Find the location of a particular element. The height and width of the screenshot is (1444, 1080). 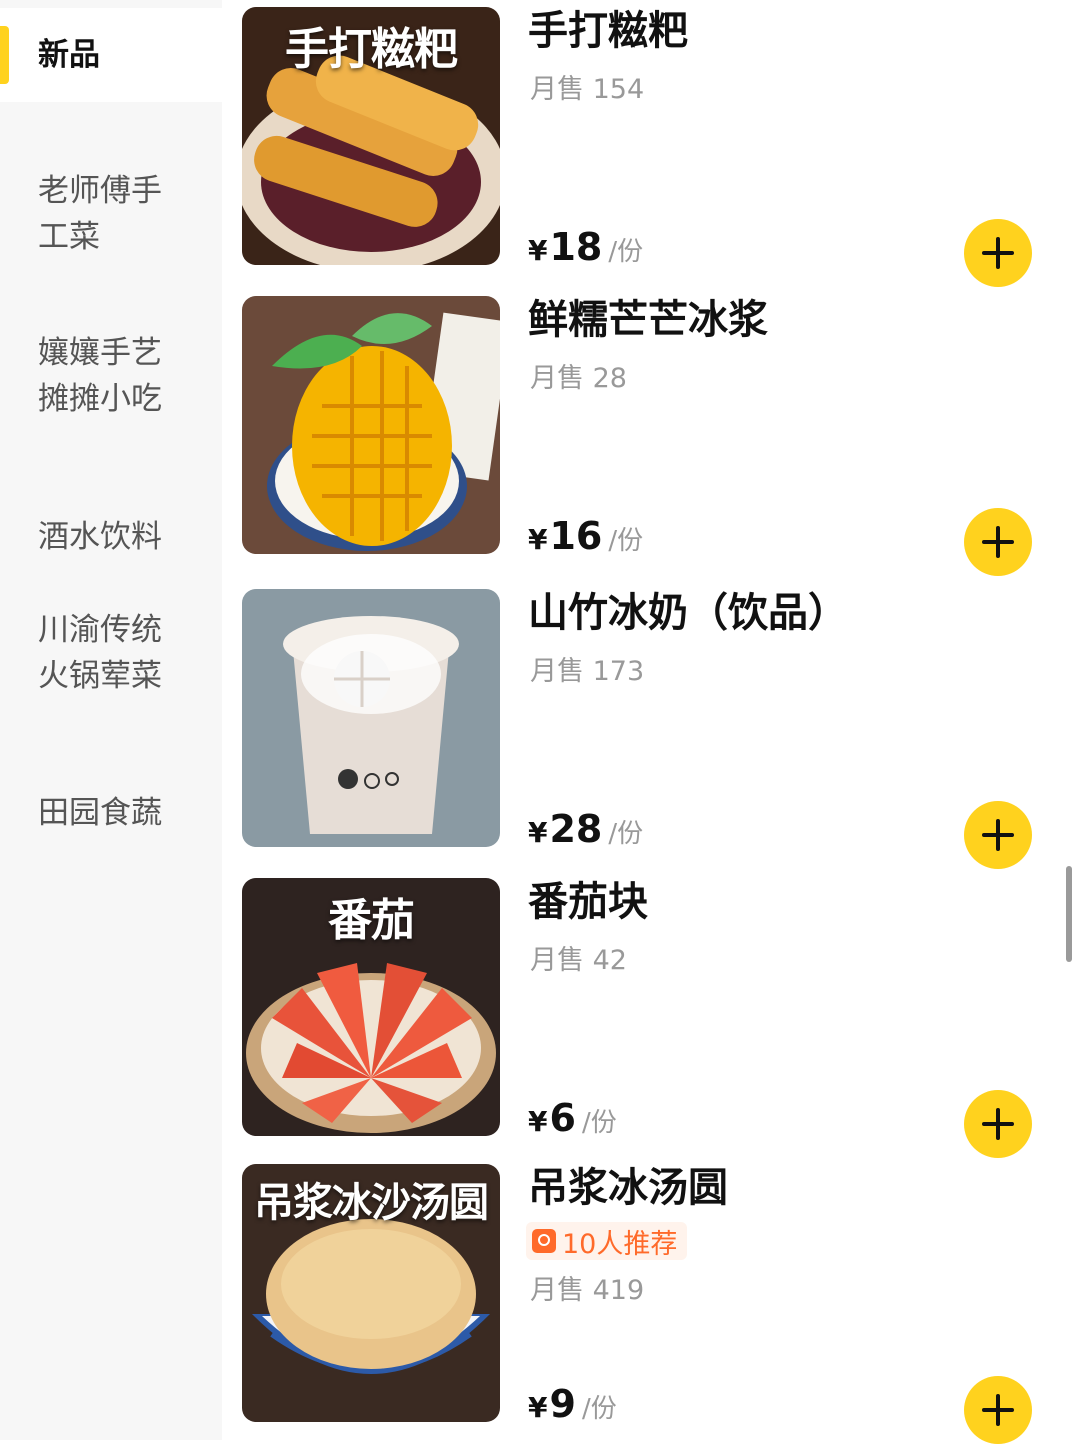

recommend-text: 10人推荐 is located at coordinates (620, 1244).